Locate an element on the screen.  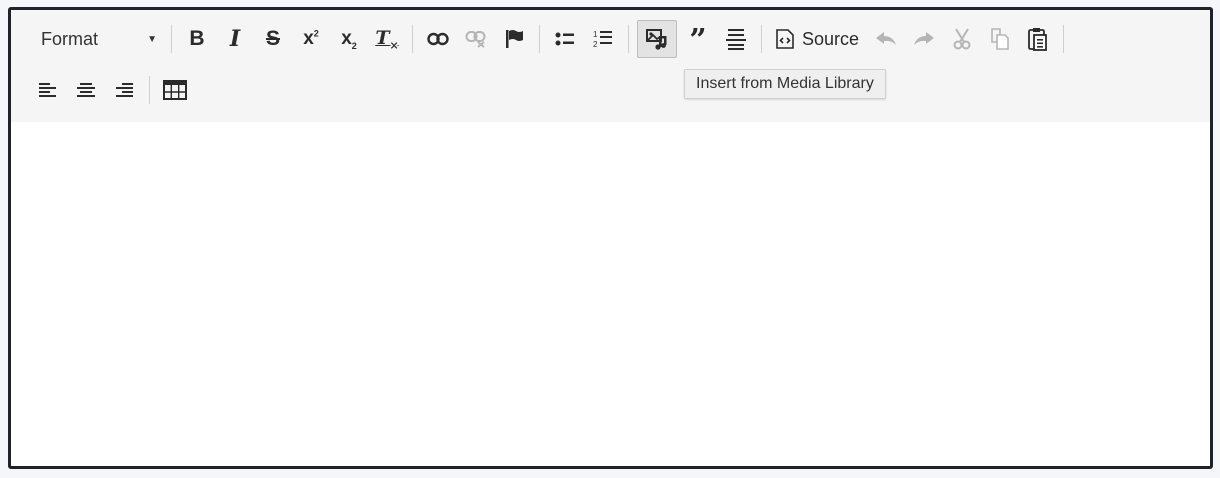
align-left-button is located at coordinates (48, 90).